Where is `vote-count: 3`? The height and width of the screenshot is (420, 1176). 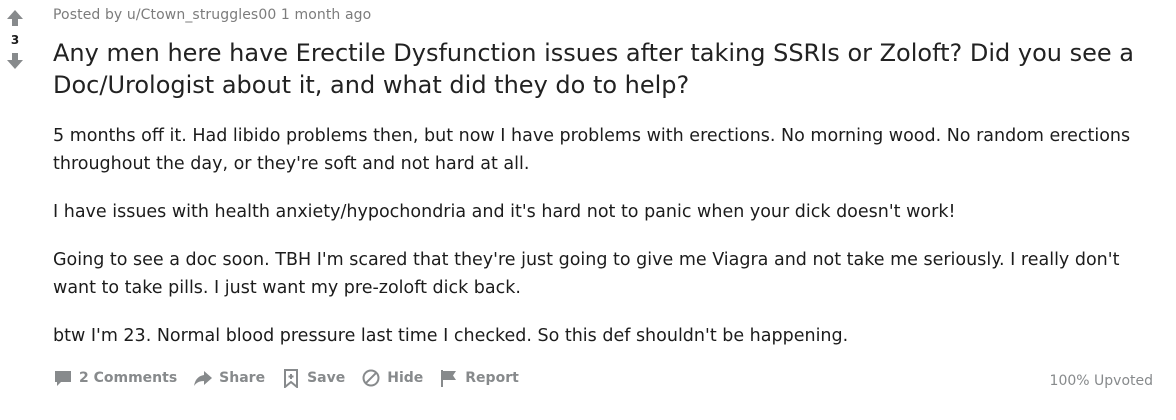 vote-count: 3 is located at coordinates (15, 40).